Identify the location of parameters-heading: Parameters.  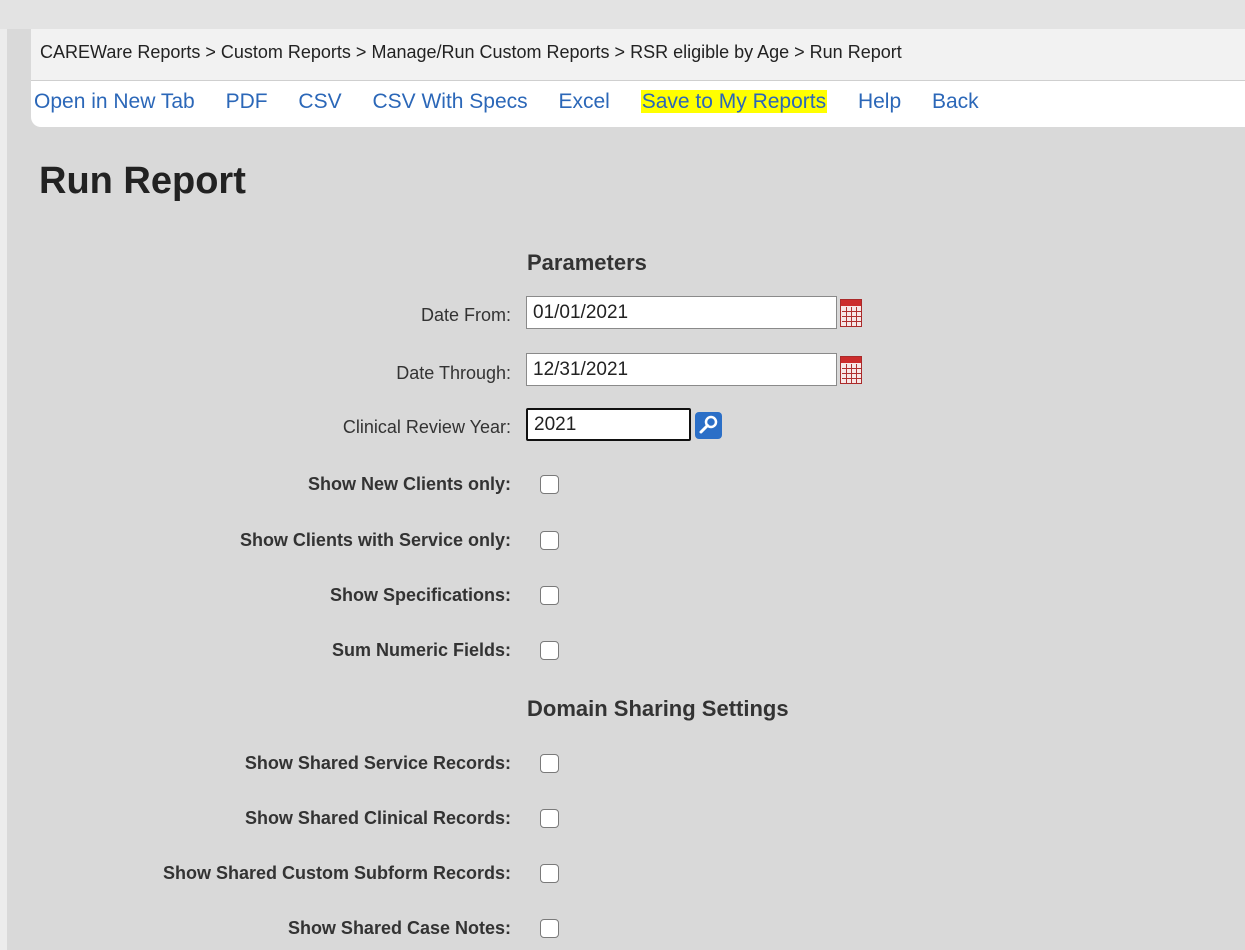
(587, 262).